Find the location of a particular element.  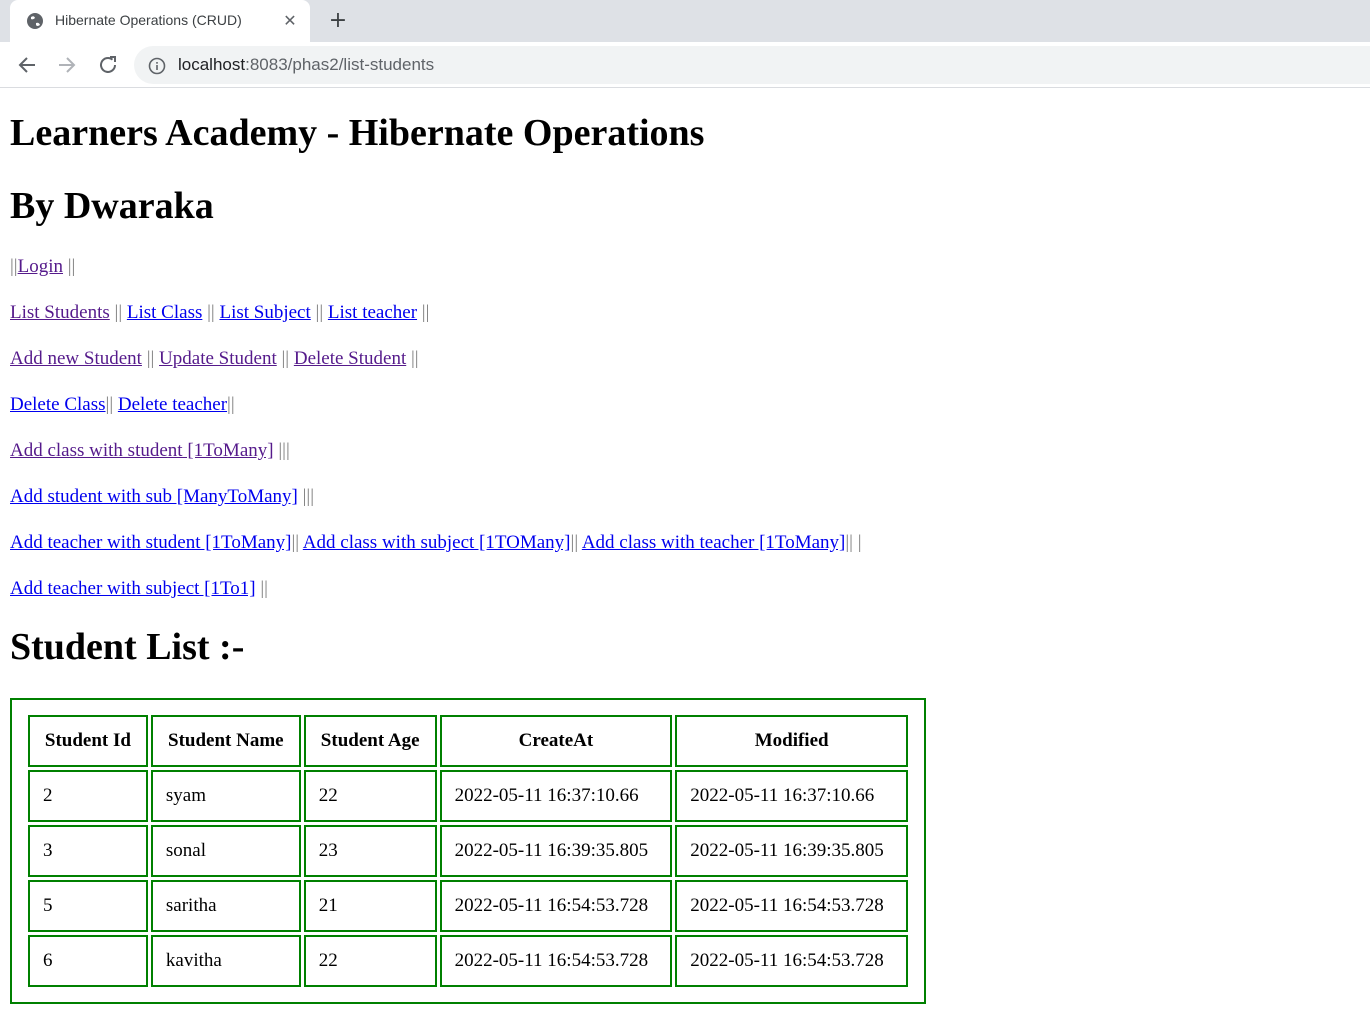

browser-tab: Hibernate Operations (CRUD) ✕ is located at coordinates (160, 21).